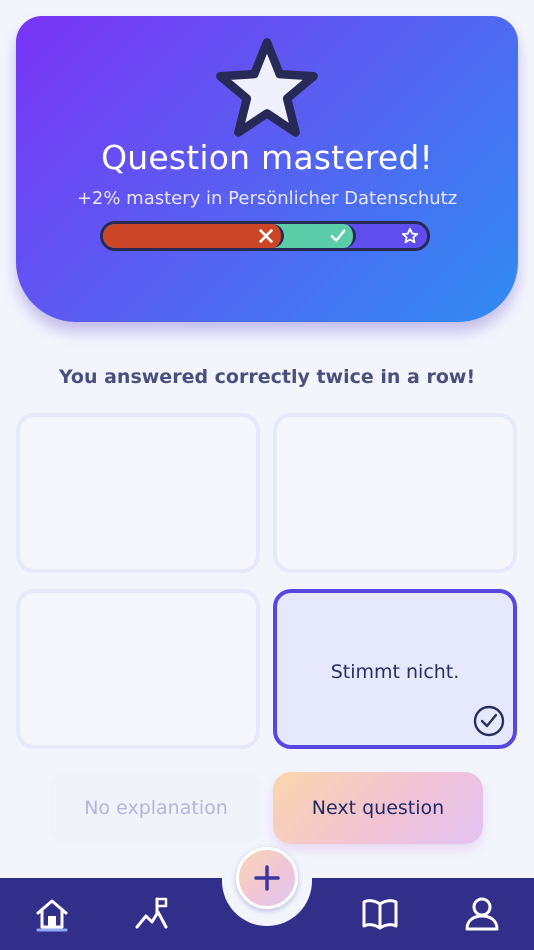  I want to click on answer-option-4-selected: Stimmt nicht., so click(395, 669).